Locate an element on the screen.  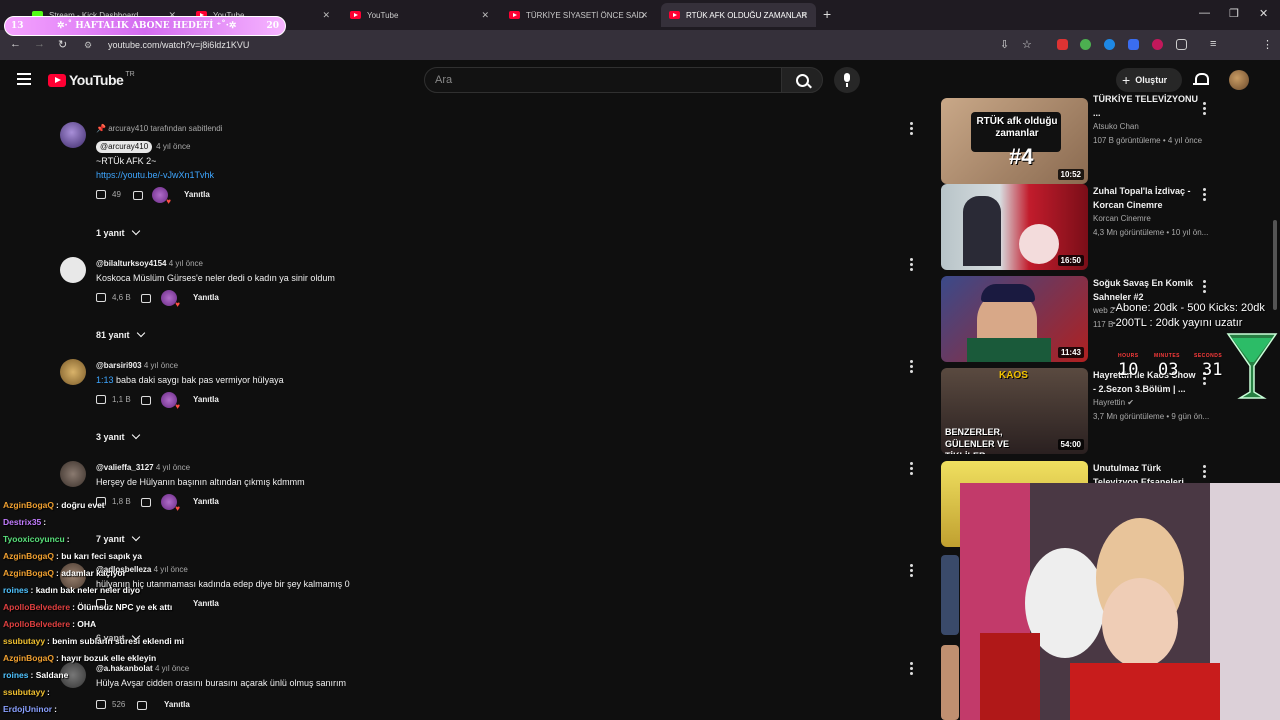
extensions-puzzle-icon is located at coordinates (1181, 44).